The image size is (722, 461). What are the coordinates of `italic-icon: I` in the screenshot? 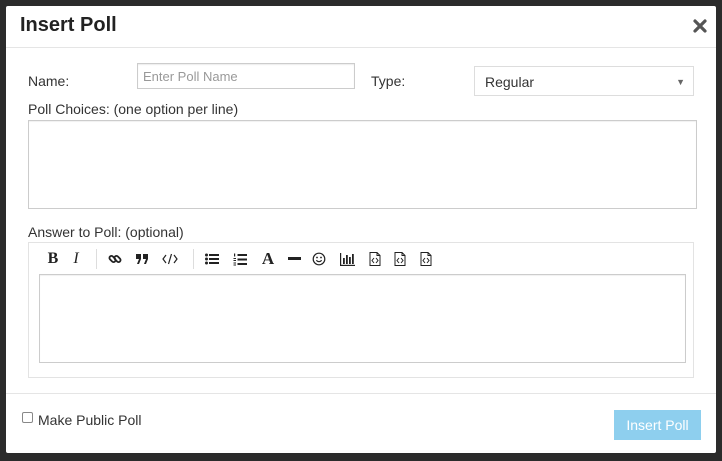 It's located at (76, 259).